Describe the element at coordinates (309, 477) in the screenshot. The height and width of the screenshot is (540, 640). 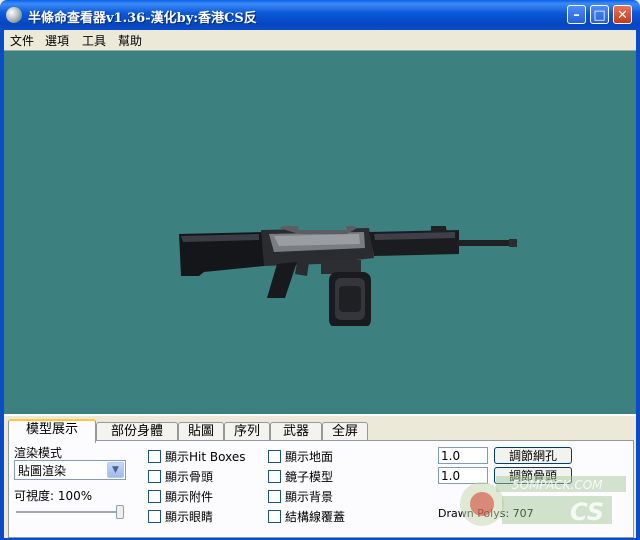
I see `checkbox-mirror-model-label: 鏡子模型` at that location.